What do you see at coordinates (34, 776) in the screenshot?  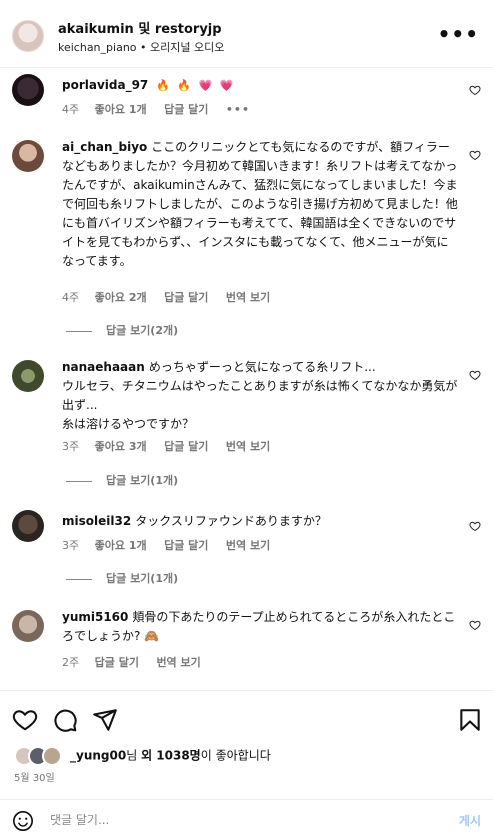 I see `post-date: 5월 30일` at bounding box center [34, 776].